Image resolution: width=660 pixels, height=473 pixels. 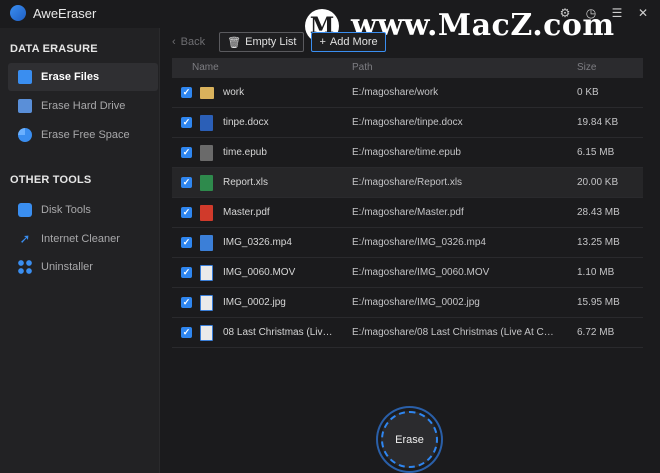 I want to click on back-label: Back, so click(x=193, y=42).